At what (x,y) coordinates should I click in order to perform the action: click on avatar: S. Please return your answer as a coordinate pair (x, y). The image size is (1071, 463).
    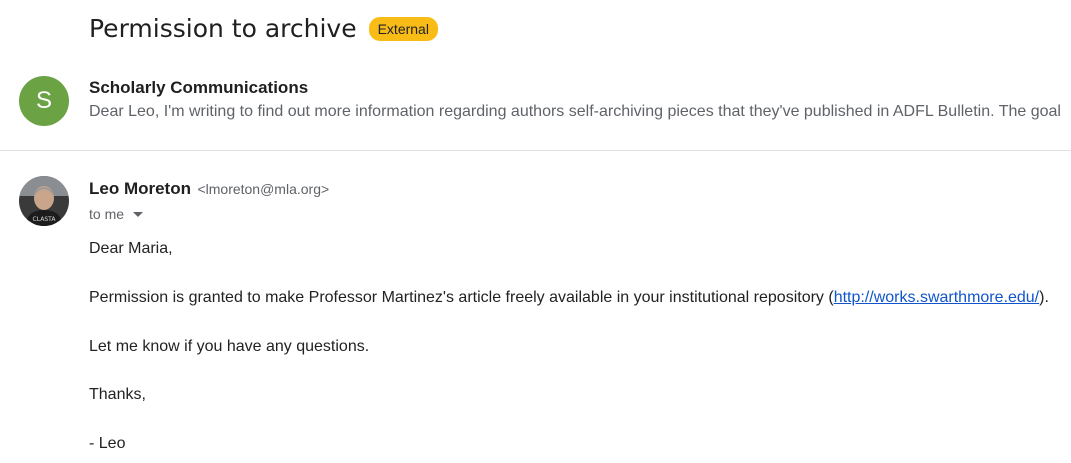
    Looking at the image, I should click on (44, 101).